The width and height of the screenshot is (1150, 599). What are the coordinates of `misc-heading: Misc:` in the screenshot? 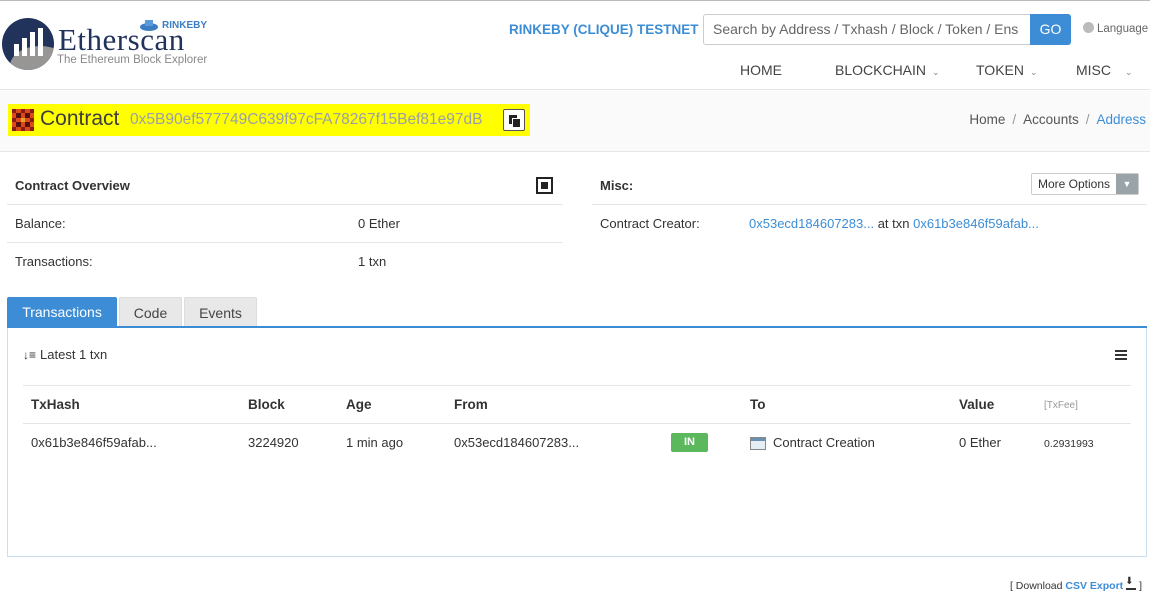 It's located at (617, 185).